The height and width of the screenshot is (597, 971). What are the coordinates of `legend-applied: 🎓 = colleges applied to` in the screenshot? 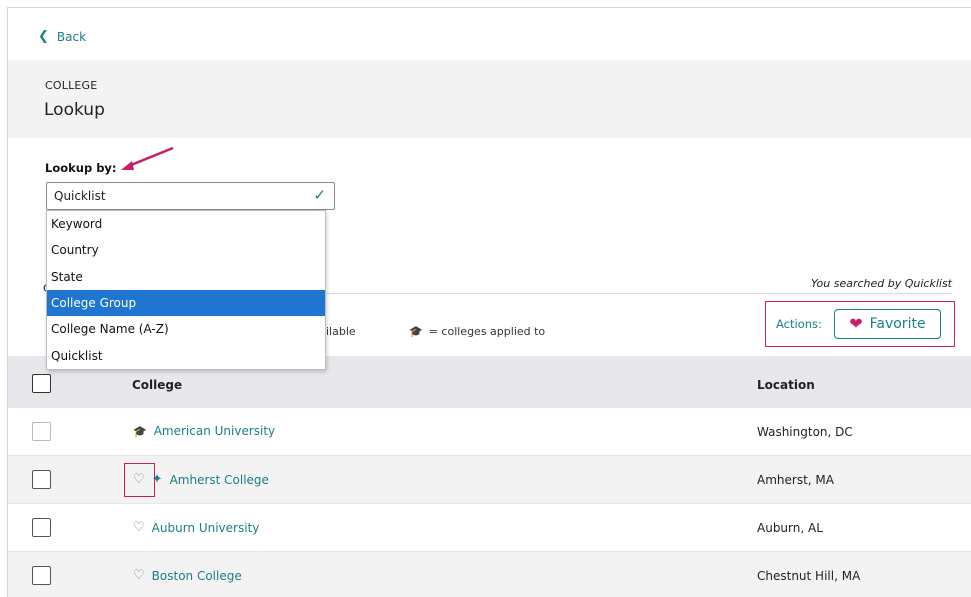 It's located at (477, 331).